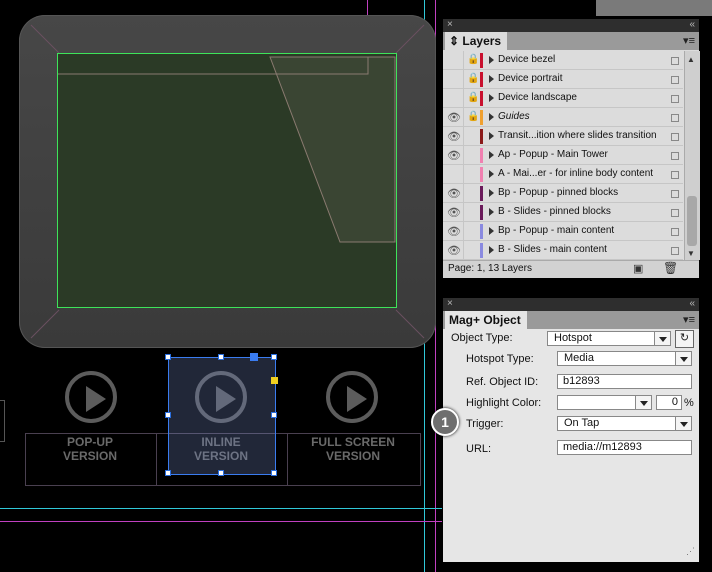 This screenshot has width=712, height=572. I want to click on list-item: 👁 🔒 Guides, so click(563, 117).